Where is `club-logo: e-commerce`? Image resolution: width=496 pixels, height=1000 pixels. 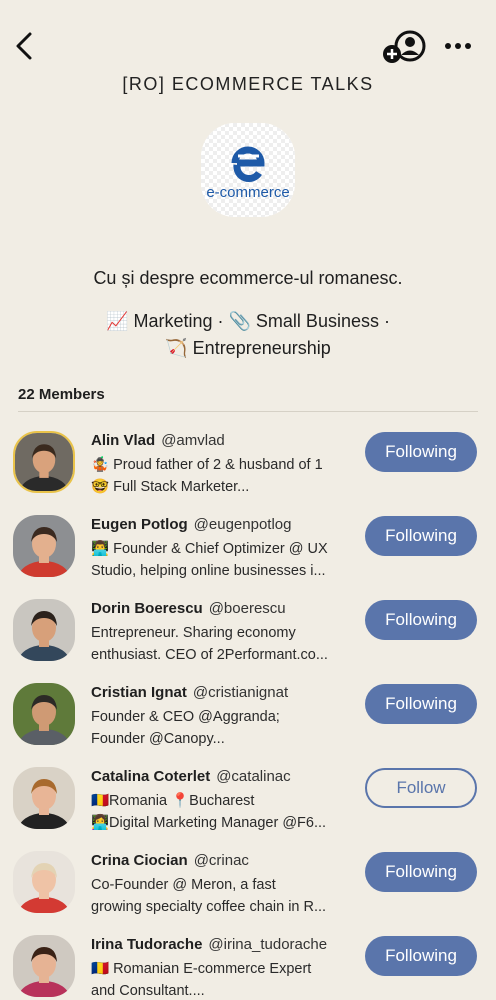
club-logo: e-commerce is located at coordinates (248, 170).